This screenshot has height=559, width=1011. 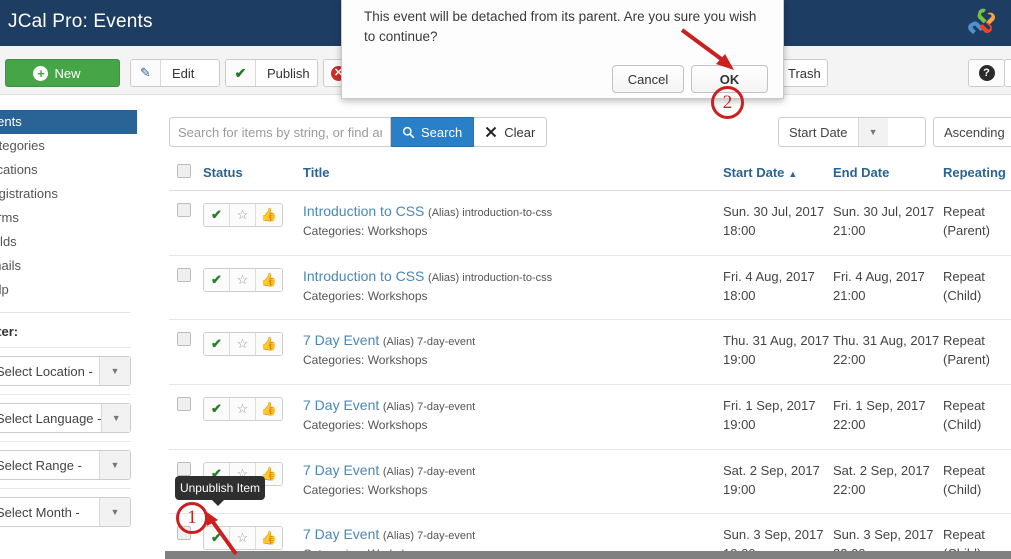 I want to click on sidebar-item-locations: Locations, so click(x=68, y=170).